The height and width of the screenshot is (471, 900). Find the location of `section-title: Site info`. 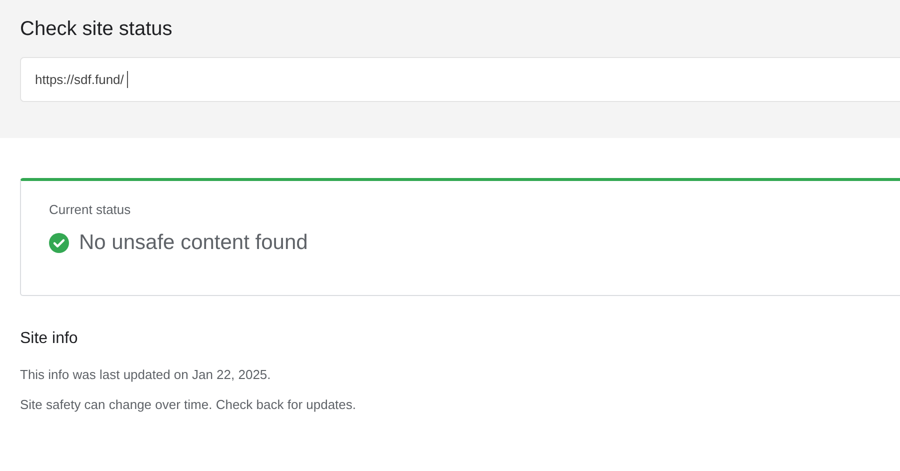

section-title: Site info is located at coordinates (49, 339).